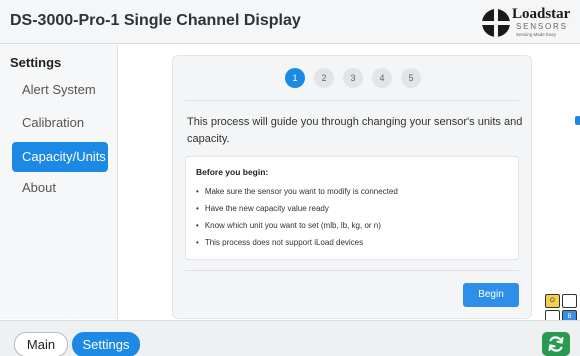 Image resolution: width=580 pixels, height=356 pixels. Describe the element at coordinates (106, 344) in the screenshot. I see `tab-settings: Settings` at that location.